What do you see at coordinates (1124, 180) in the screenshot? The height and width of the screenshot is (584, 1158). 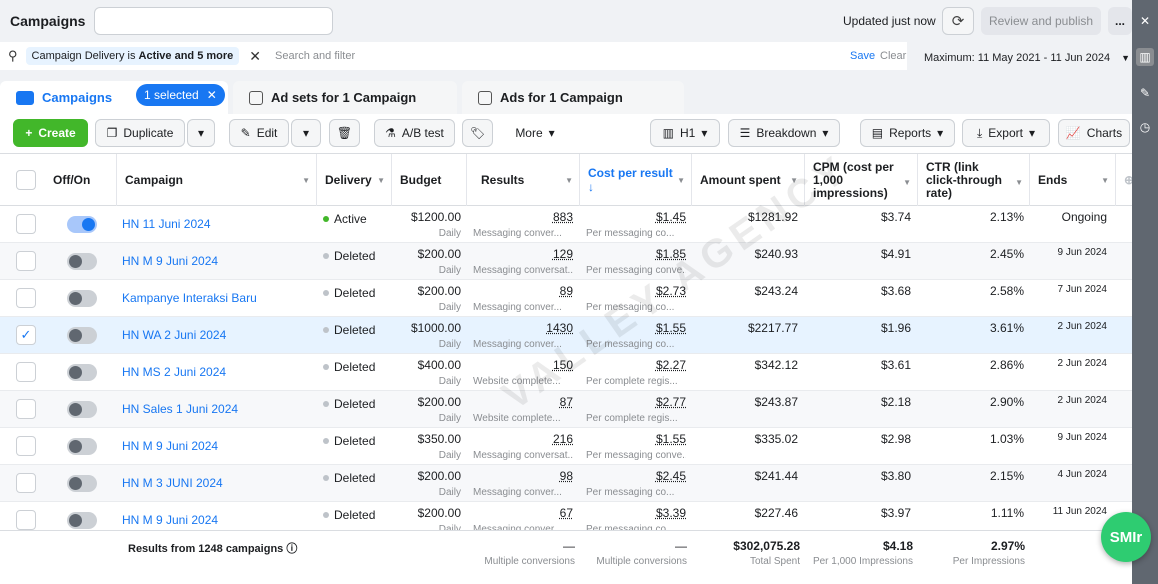 I see `add-column-icon: ⊕` at bounding box center [1124, 180].